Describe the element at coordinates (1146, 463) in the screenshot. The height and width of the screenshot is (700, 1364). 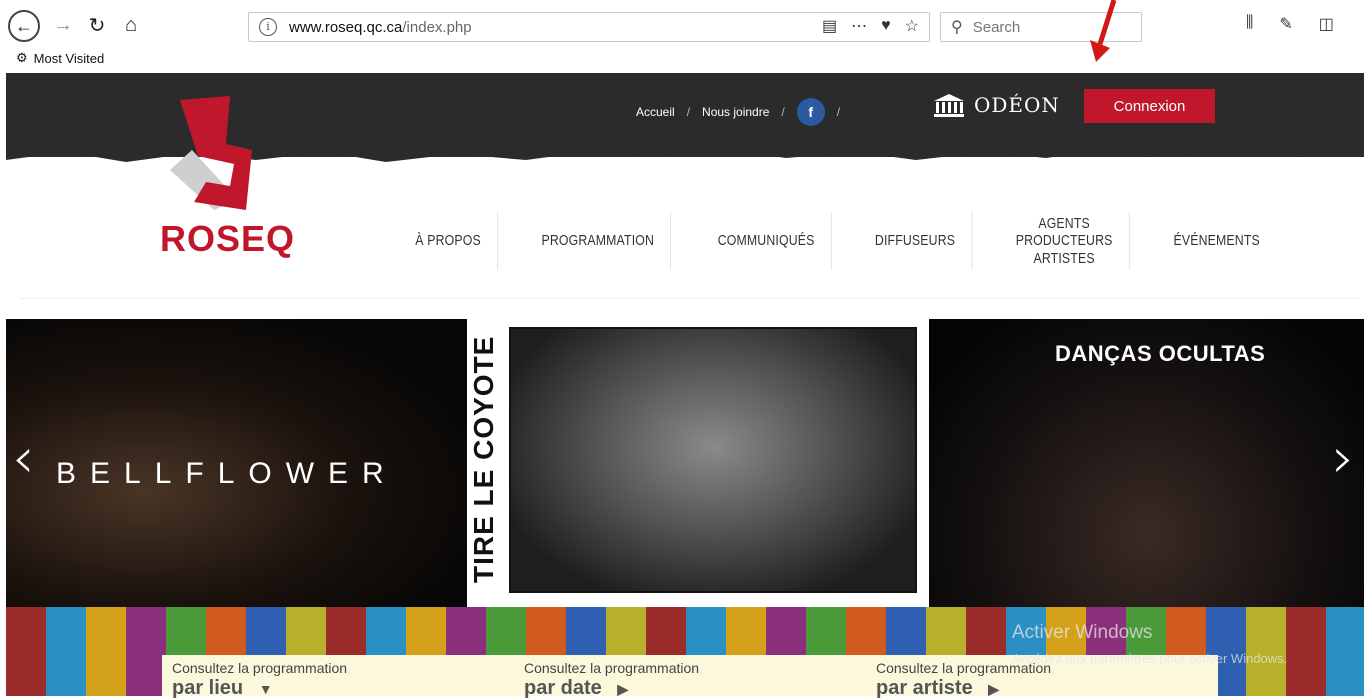
I see `slide-dancas-ocultas: DANÇAS OCULTAS` at that location.